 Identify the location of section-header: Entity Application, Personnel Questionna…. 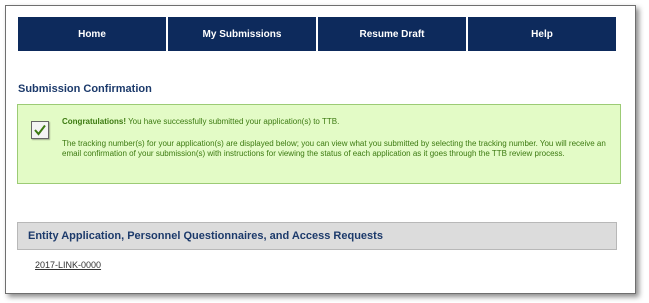
(317, 236).